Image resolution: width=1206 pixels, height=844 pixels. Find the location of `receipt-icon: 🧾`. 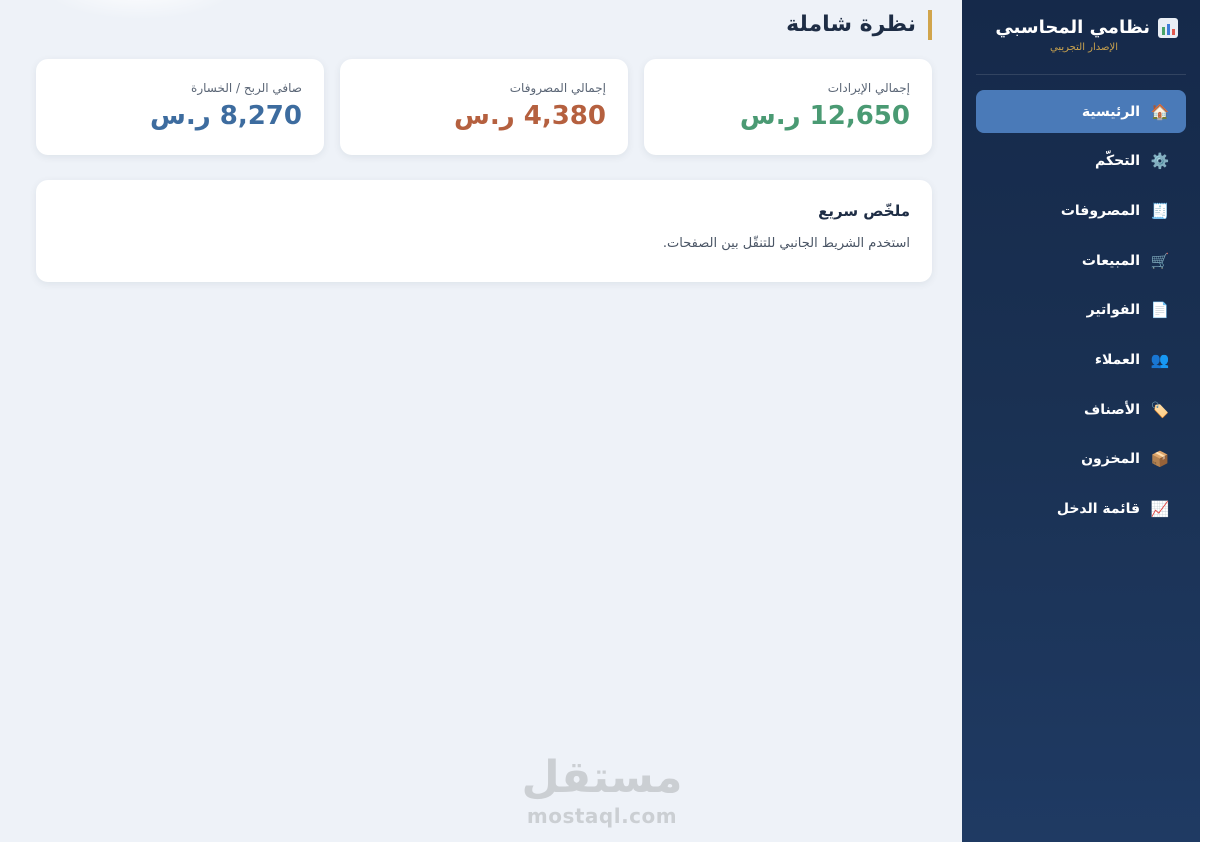

receipt-icon: 🧾 is located at coordinates (1160, 210).